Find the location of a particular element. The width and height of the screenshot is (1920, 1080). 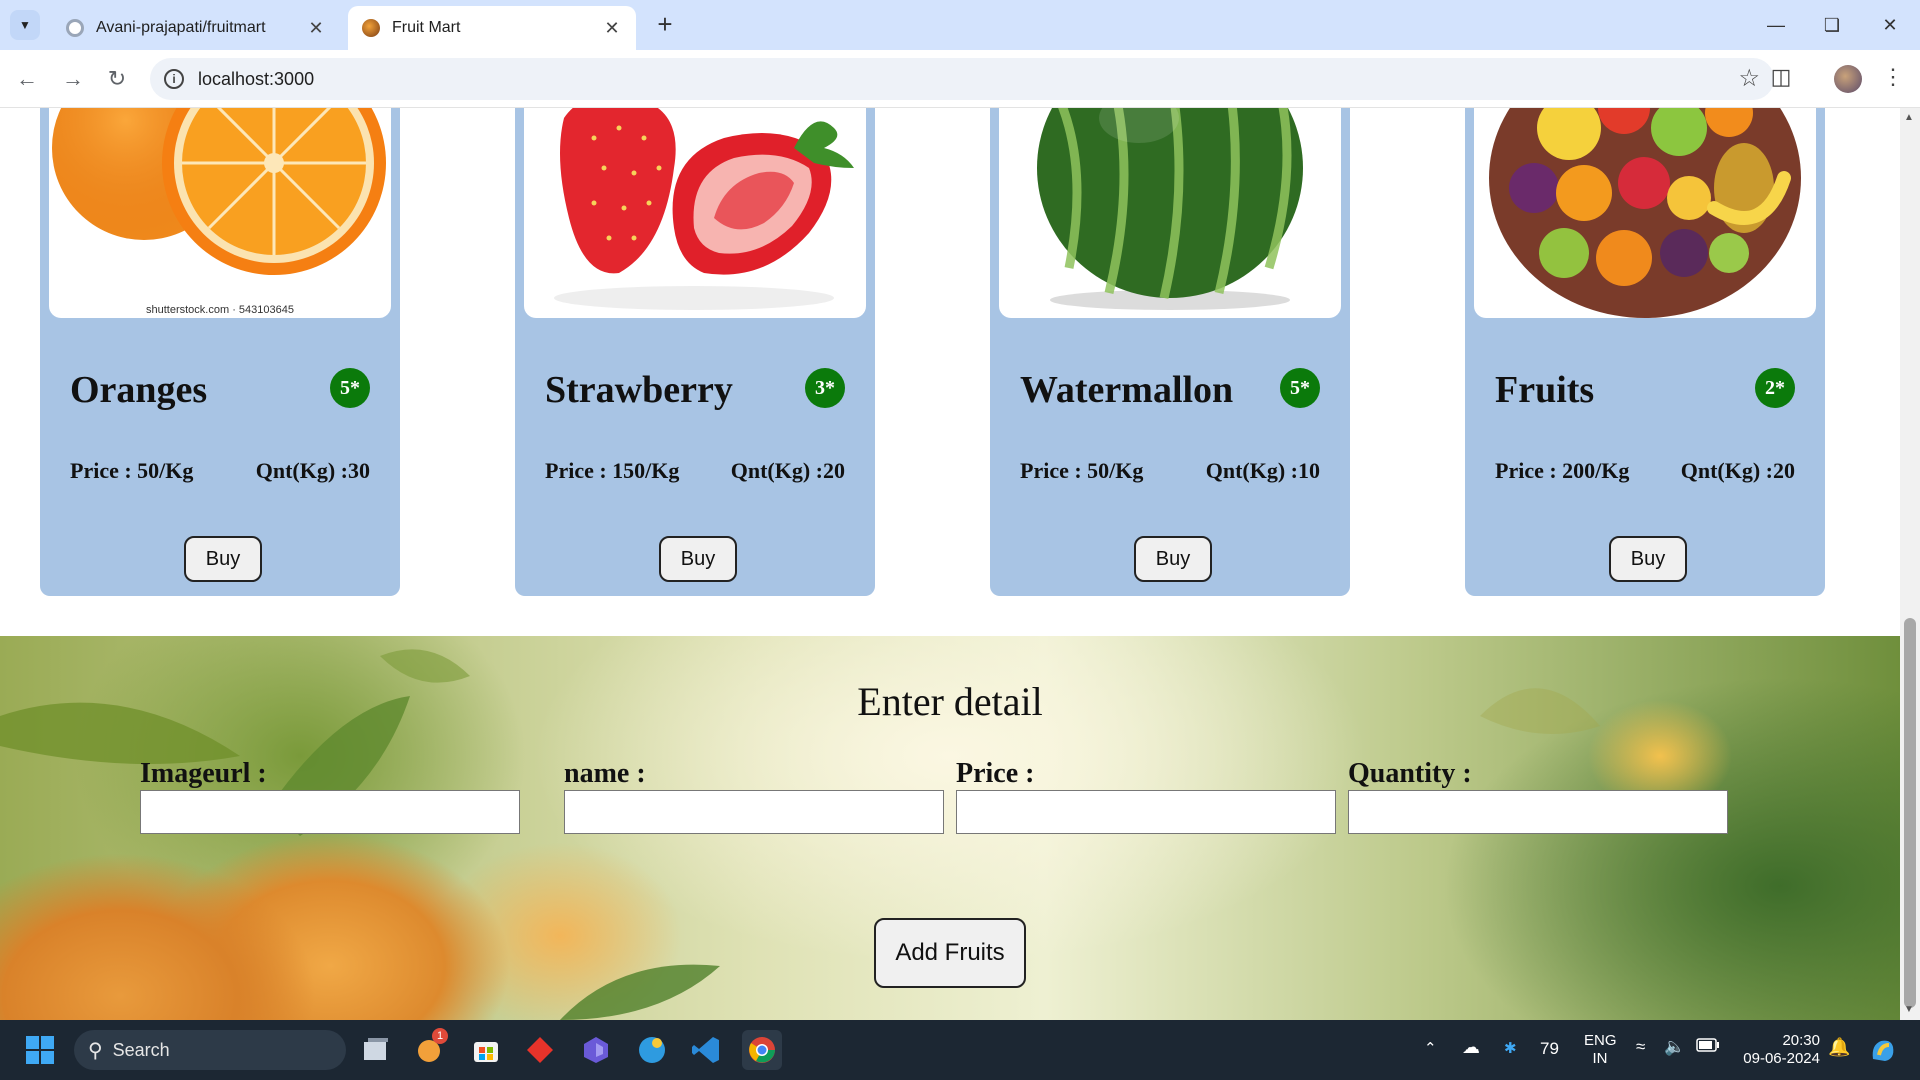

language-indicator: ENG IN is located at coordinates (1600, 1050).